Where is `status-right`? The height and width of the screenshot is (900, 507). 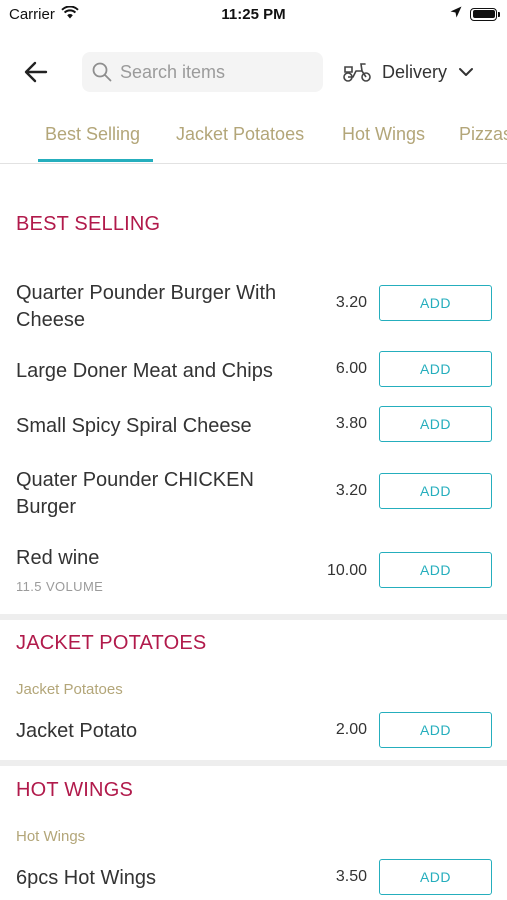 status-right is located at coordinates (475, 14).